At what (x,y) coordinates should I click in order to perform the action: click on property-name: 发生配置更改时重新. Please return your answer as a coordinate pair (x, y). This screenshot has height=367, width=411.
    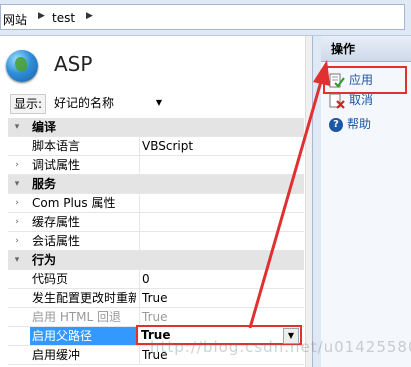
    Looking at the image, I should click on (84, 298).